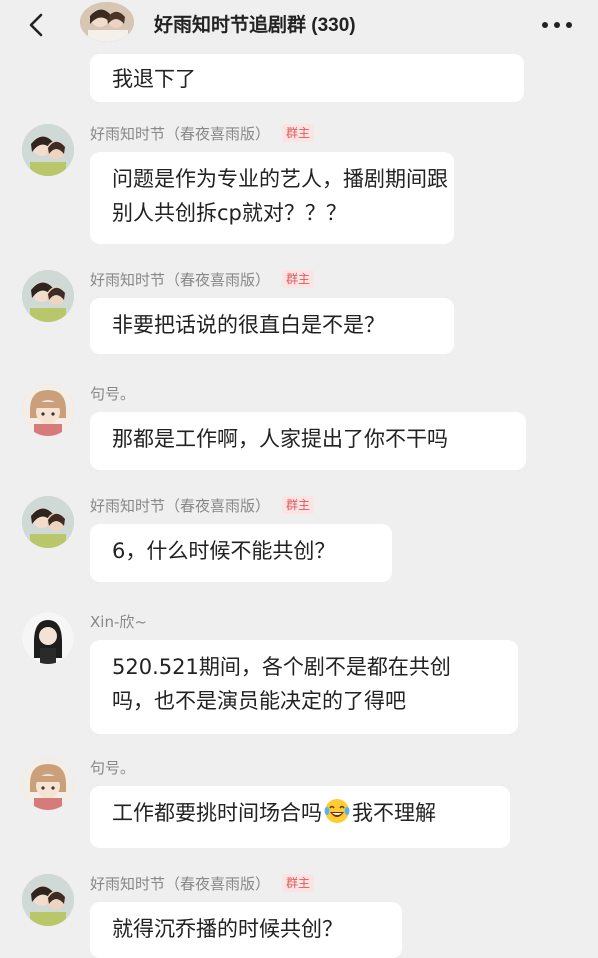 The image size is (598, 958). What do you see at coordinates (248, 325) in the screenshot?
I see `message-text: 非要把话说的很直白是不是？` at bounding box center [248, 325].